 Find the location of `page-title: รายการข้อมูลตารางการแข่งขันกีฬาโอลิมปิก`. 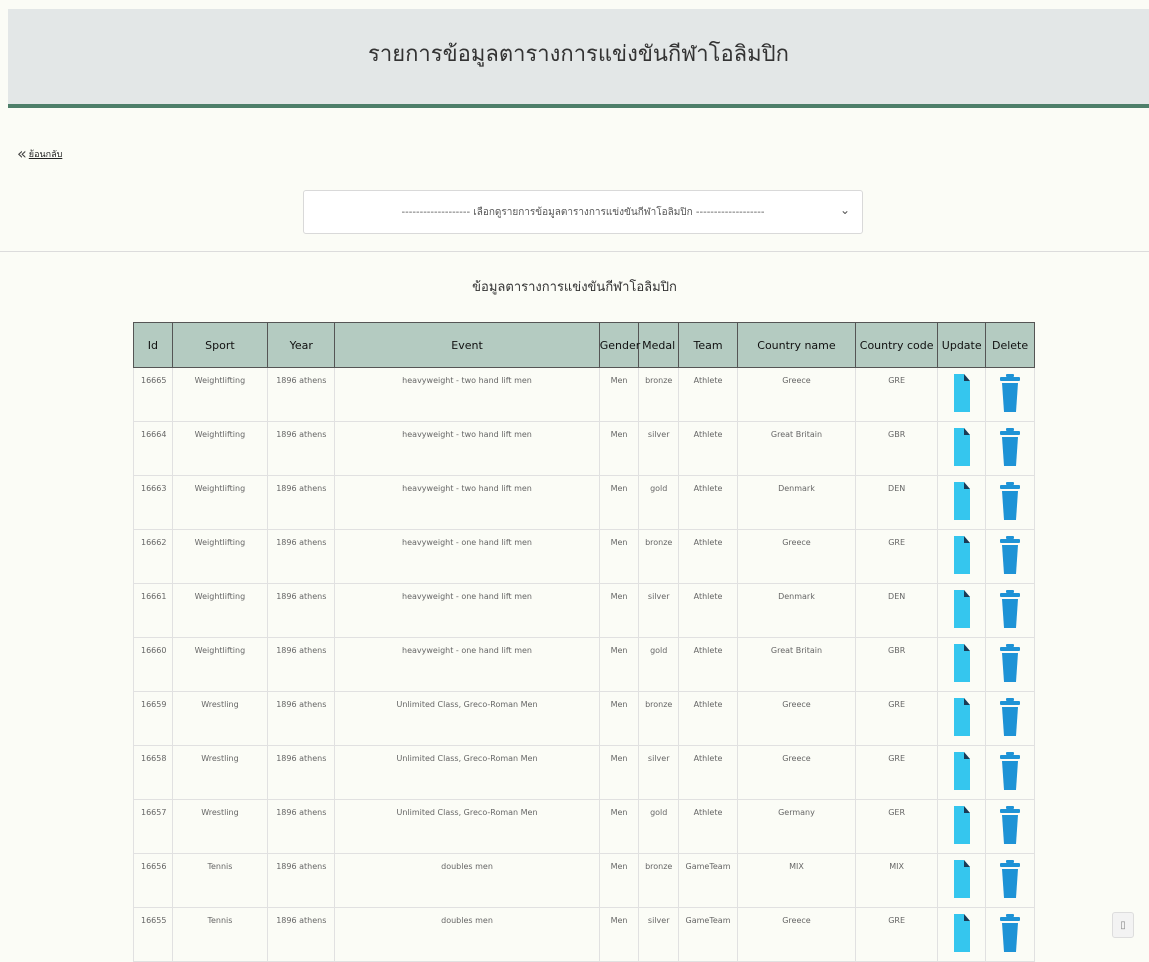

page-title: รายการข้อมูลตารางการแข่งขันกีฬาโอลิมปิก is located at coordinates (578, 54).